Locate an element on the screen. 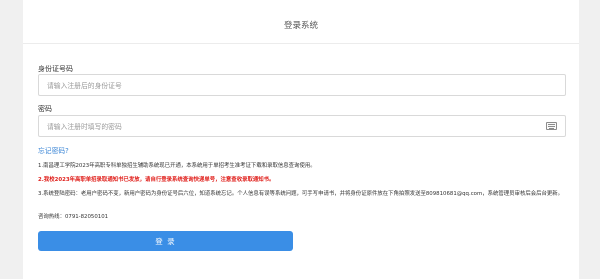 The image size is (600, 279). password-placeholder: 请输入注册时填写的密码 is located at coordinates (84, 127).